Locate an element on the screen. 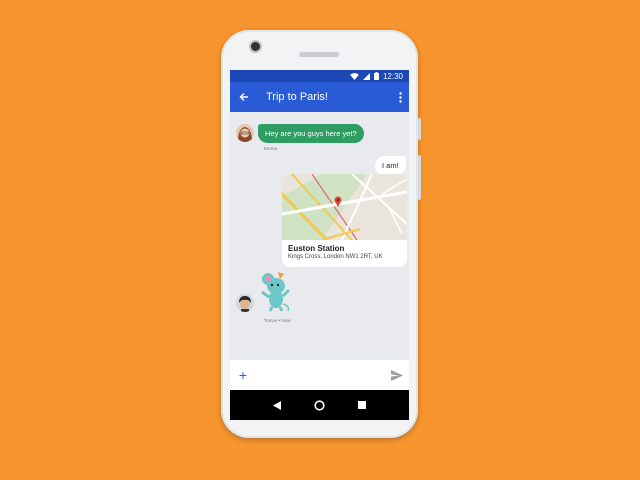 This screenshot has width=640, height=480. location-address: Kings Cross, London NW1 2RT, UK is located at coordinates (335, 257).